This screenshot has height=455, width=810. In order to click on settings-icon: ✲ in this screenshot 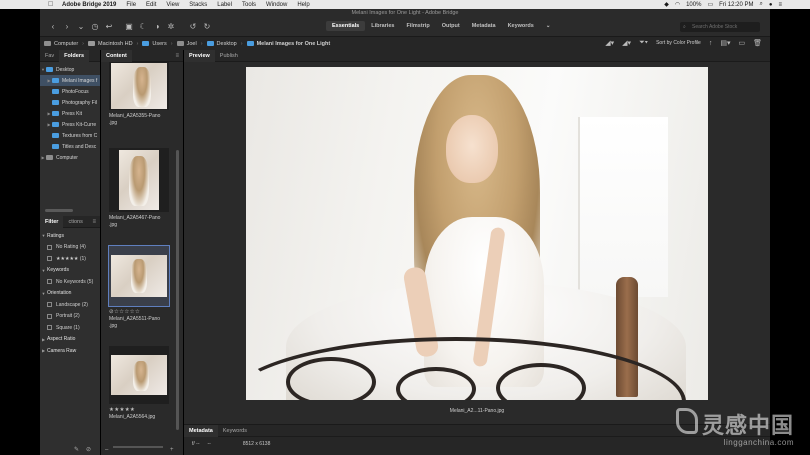, I will do `click(171, 27)`.